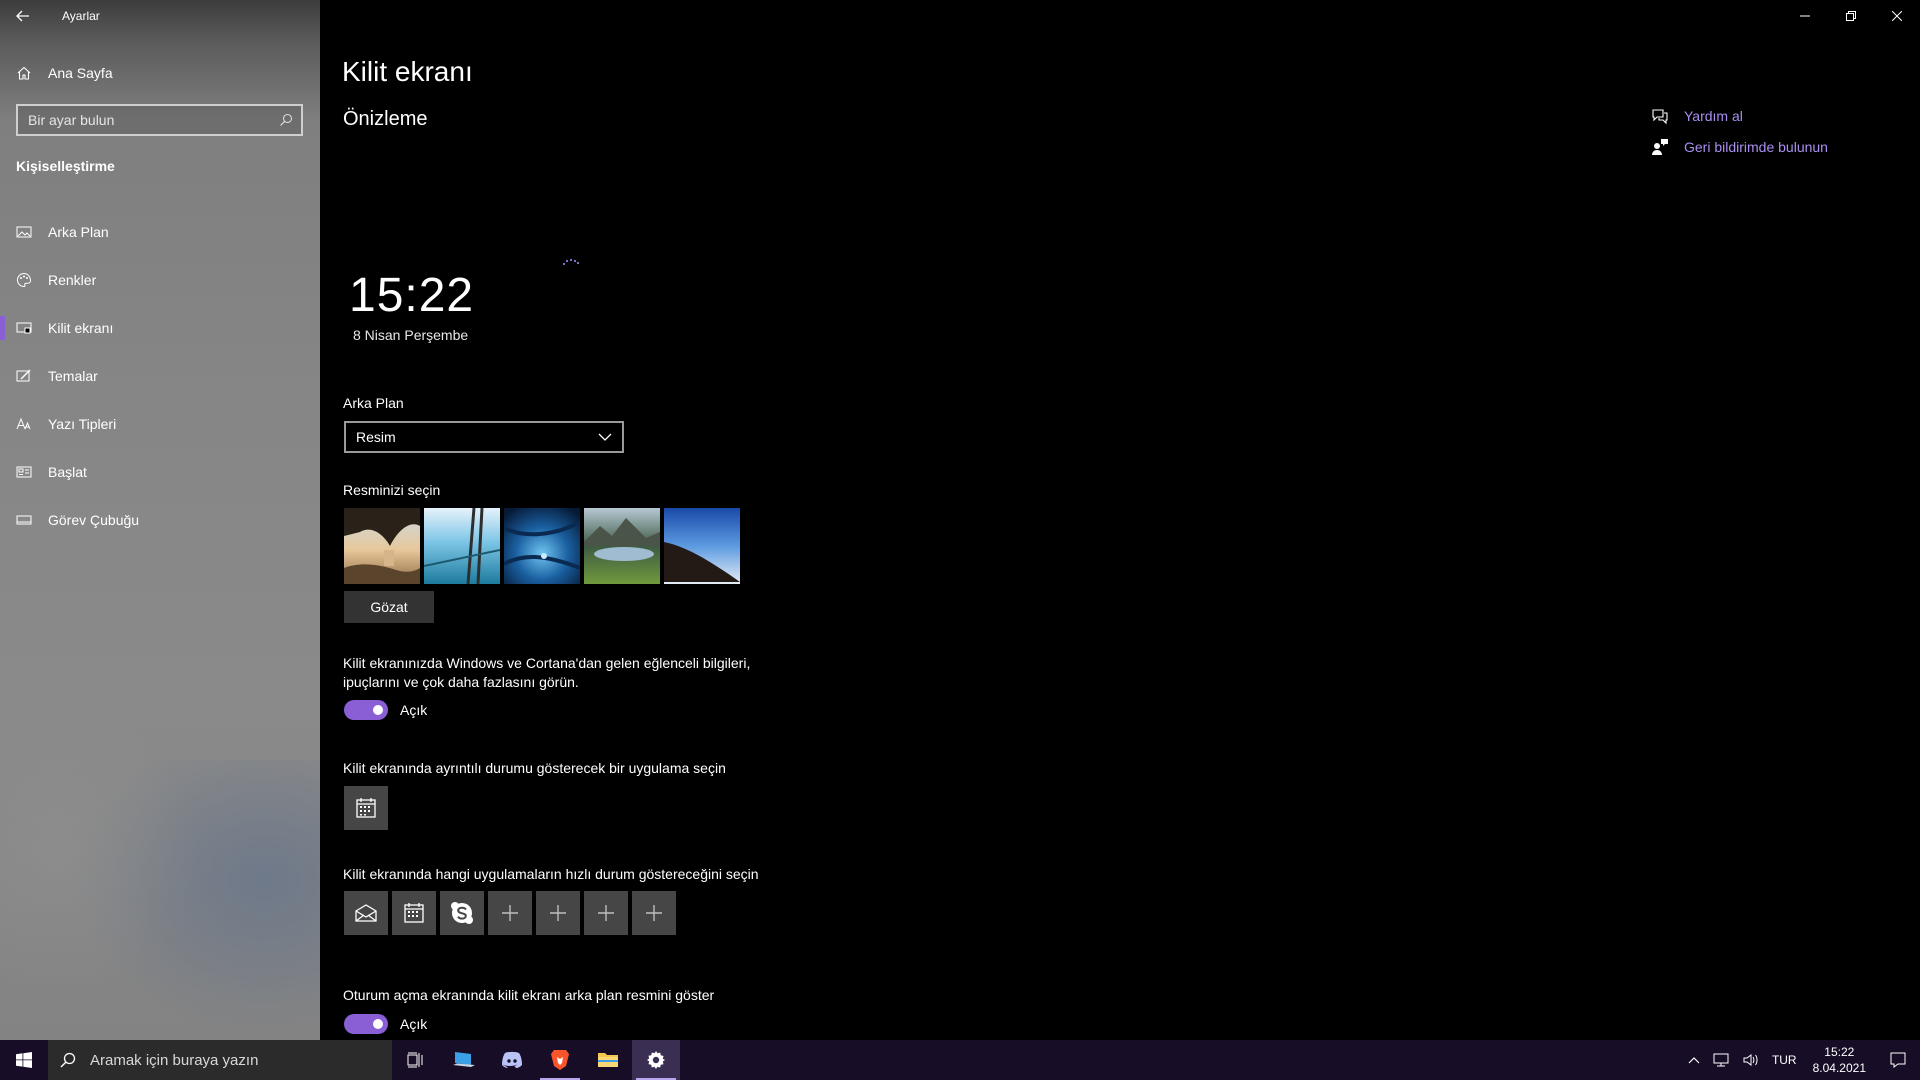 The width and height of the screenshot is (1920, 1080). Describe the element at coordinates (407, 71) in the screenshot. I see `page-title: Kilit ekranı` at that location.